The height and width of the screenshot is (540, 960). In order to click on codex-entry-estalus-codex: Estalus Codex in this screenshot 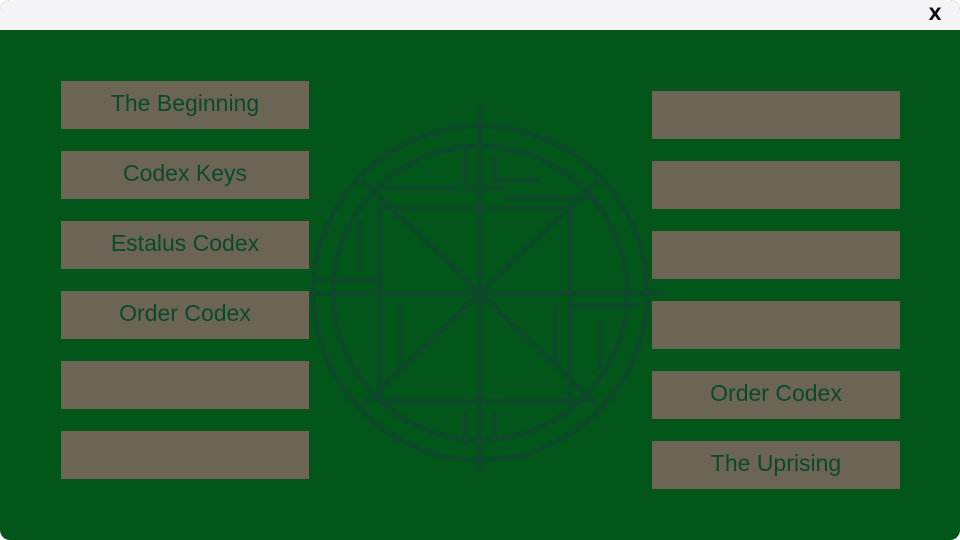, I will do `click(185, 245)`.